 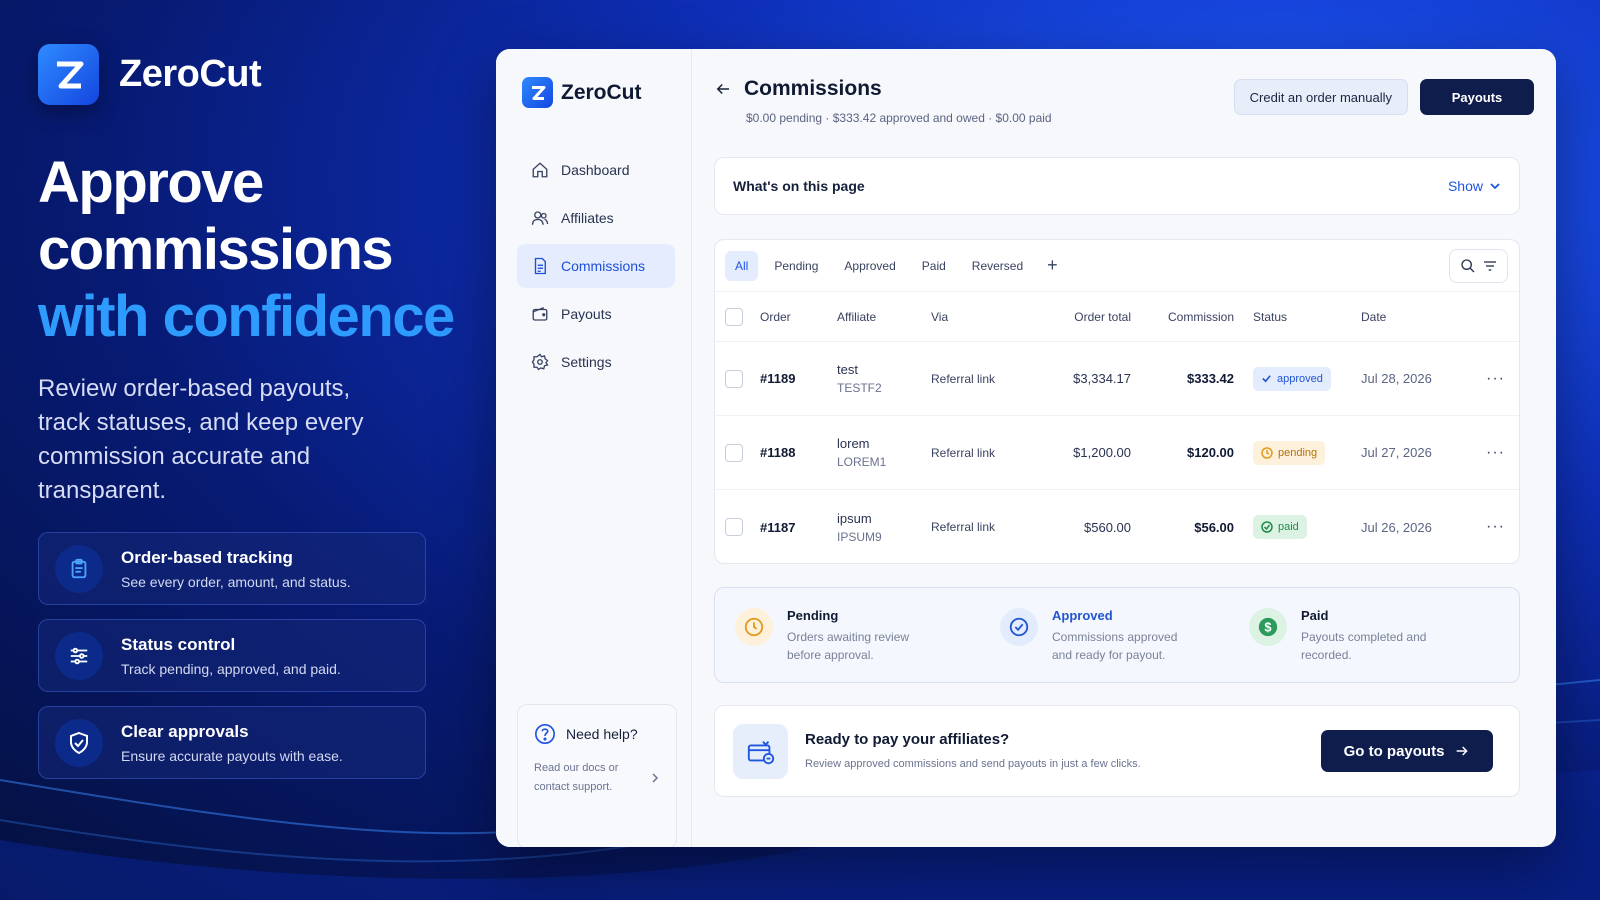 What do you see at coordinates (777, 452) in the screenshot?
I see `order-id: #1188` at bounding box center [777, 452].